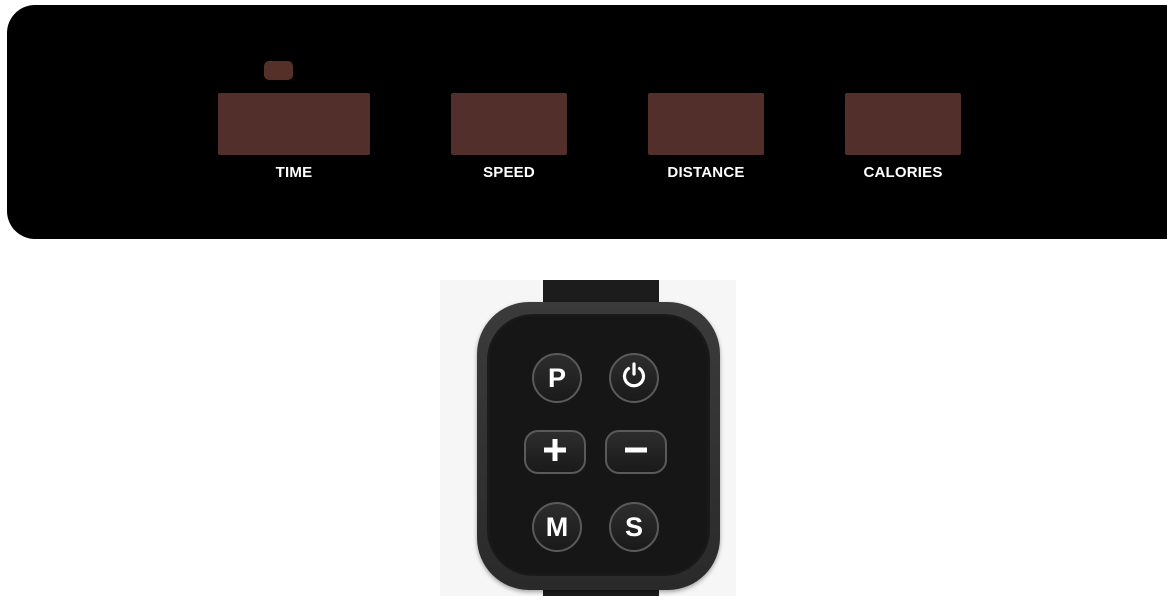  I want to click on mode-button: M, so click(557, 527).